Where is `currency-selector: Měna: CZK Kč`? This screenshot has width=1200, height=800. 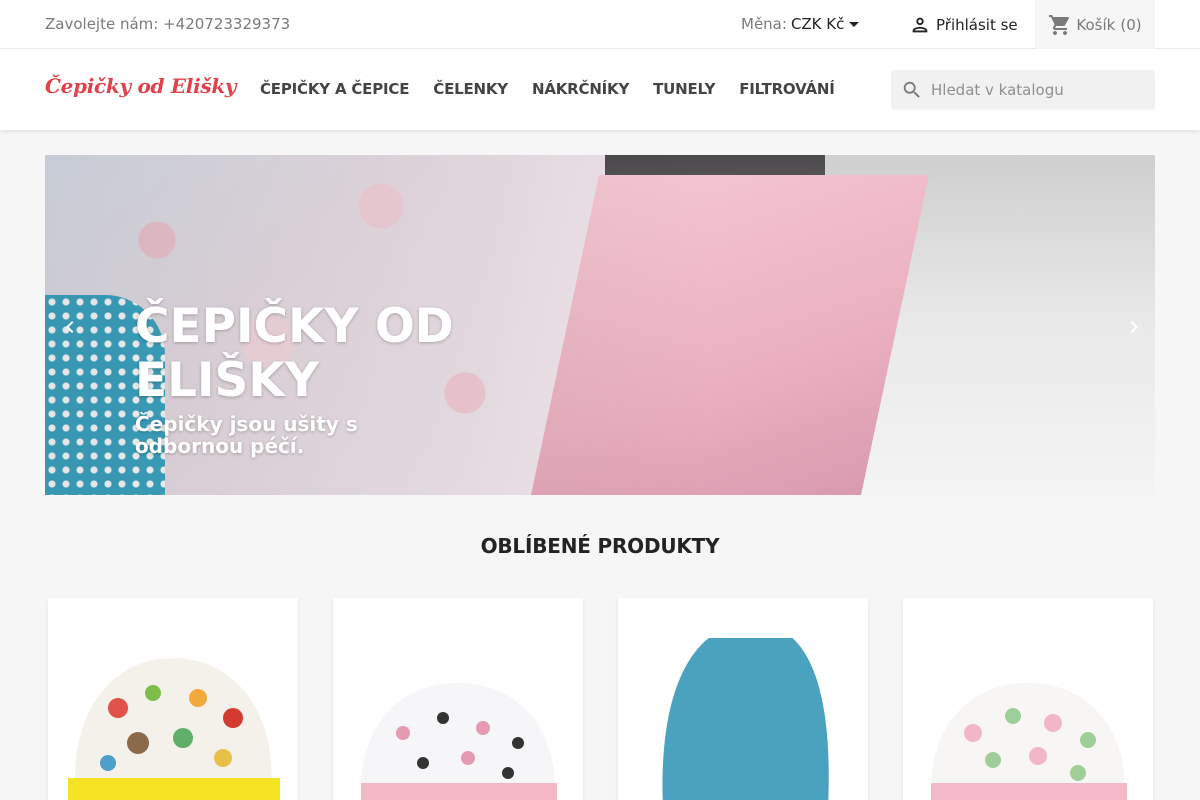
currency-selector: Měna: CZK Kč is located at coordinates (800, 24).